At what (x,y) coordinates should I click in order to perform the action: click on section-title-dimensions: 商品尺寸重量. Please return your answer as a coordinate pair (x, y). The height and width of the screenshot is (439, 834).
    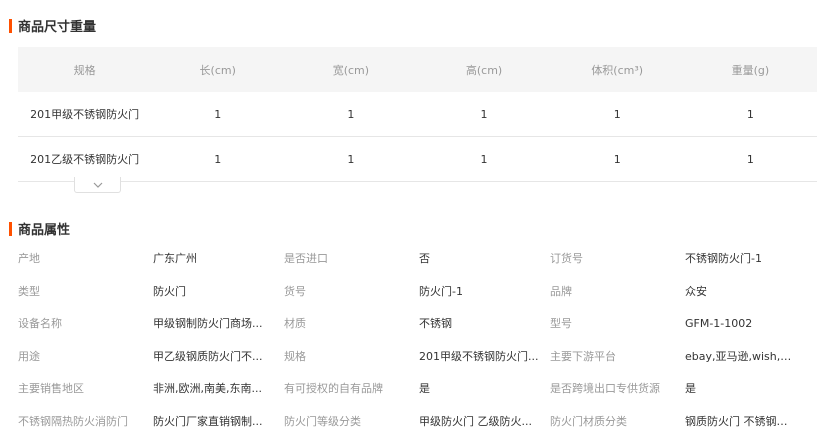
    Looking at the image, I should click on (52, 25).